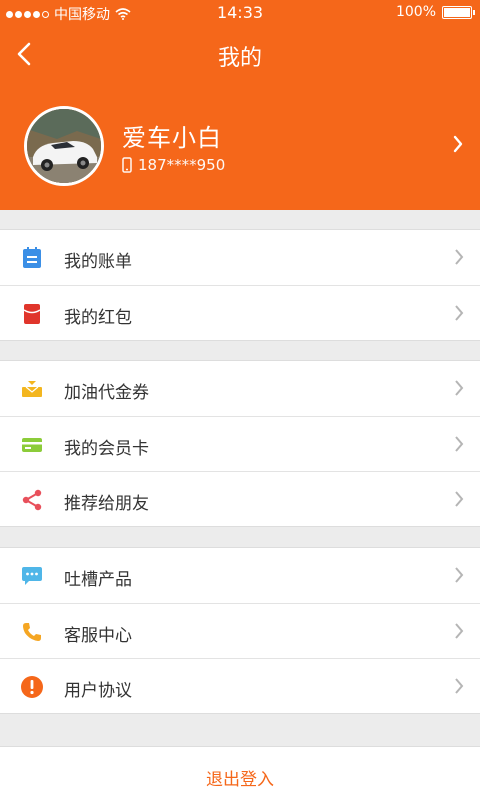 Image resolution: width=480 pixels, height=800 pixels. What do you see at coordinates (32, 500) in the screenshot?
I see `share-icon` at bounding box center [32, 500].